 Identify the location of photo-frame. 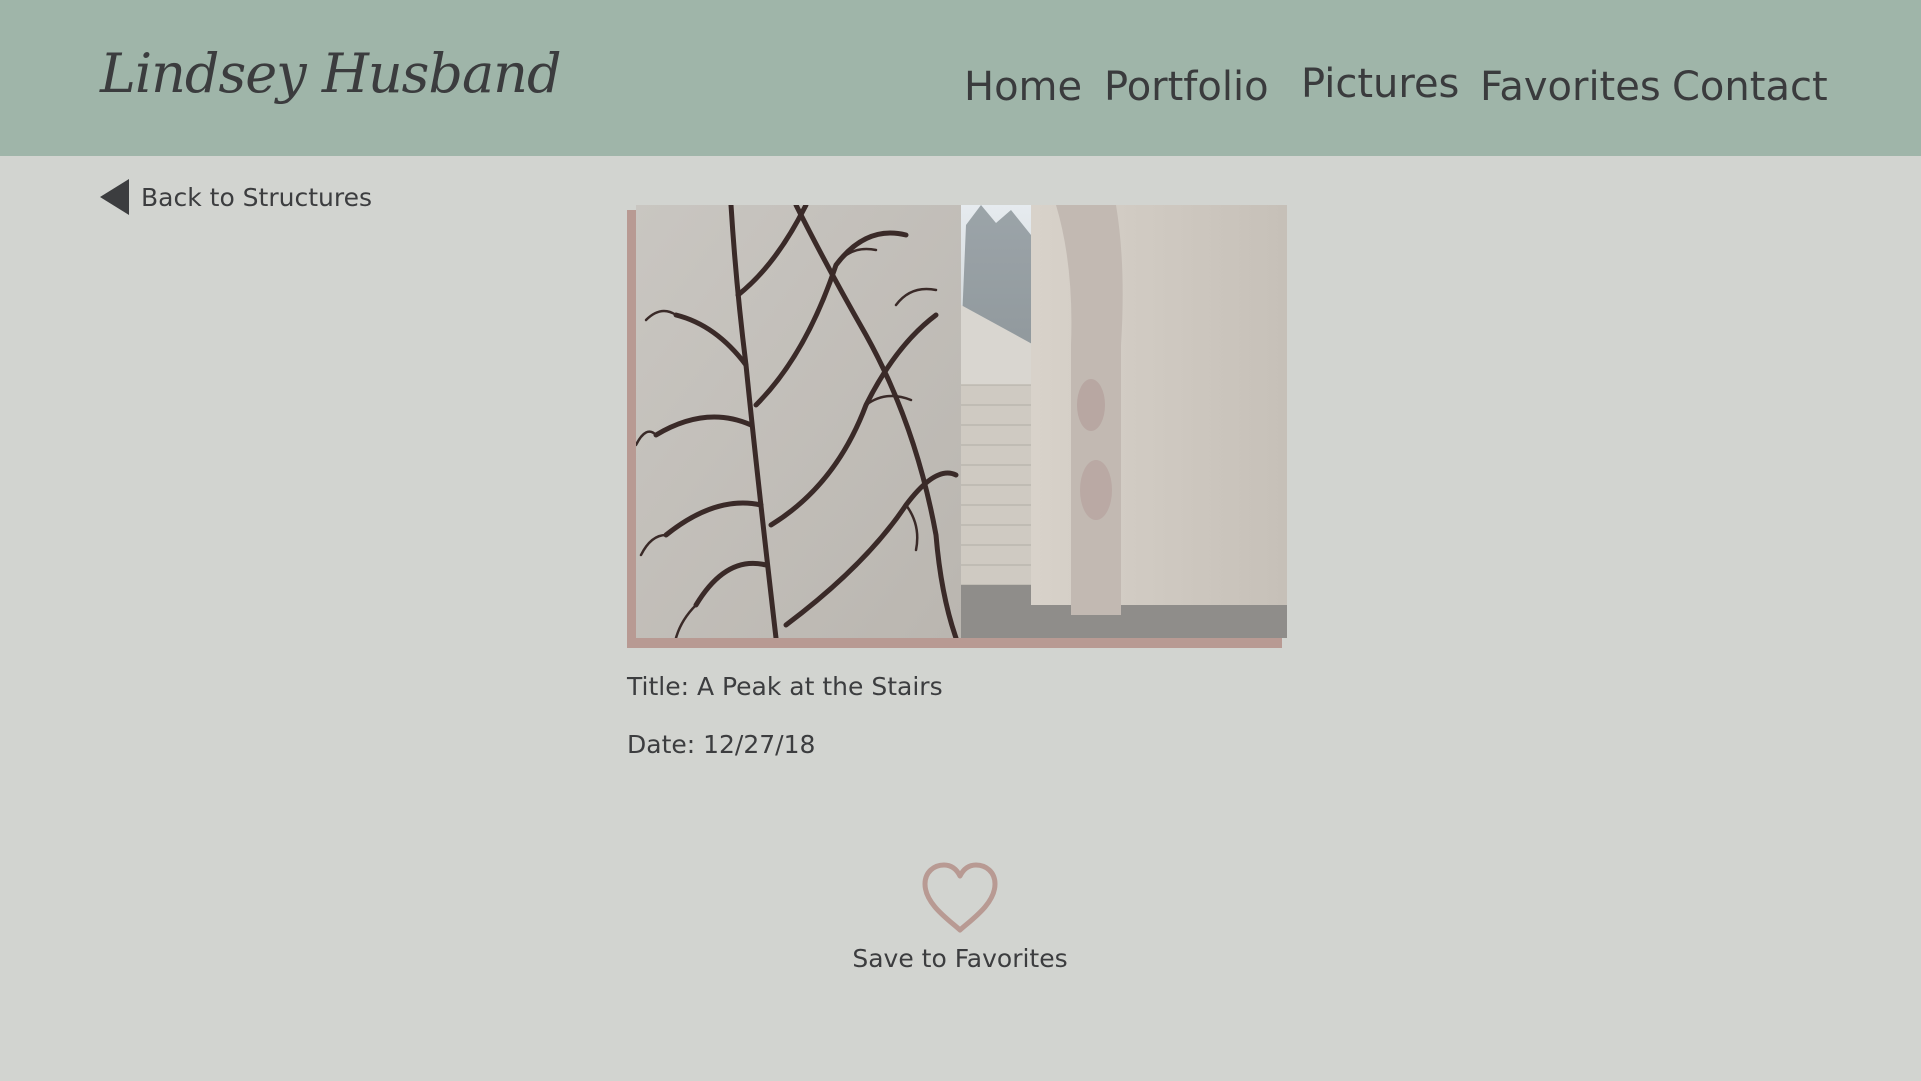
(957, 426).